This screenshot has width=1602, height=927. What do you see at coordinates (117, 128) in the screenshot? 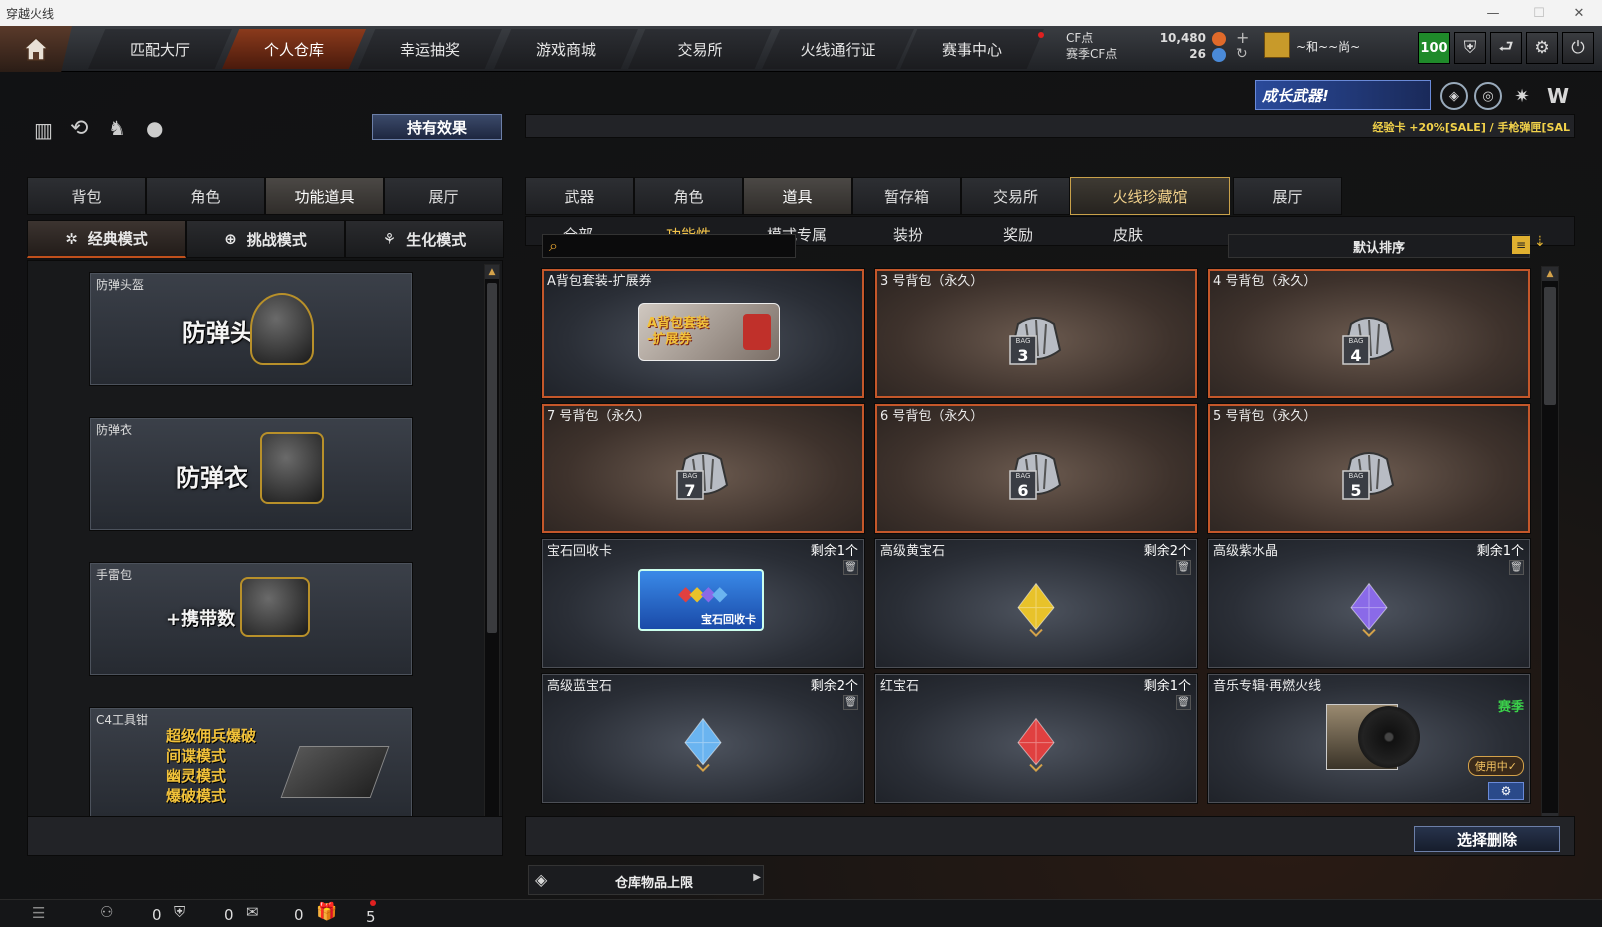
I see `character-icon: ♞` at bounding box center [117, 128].